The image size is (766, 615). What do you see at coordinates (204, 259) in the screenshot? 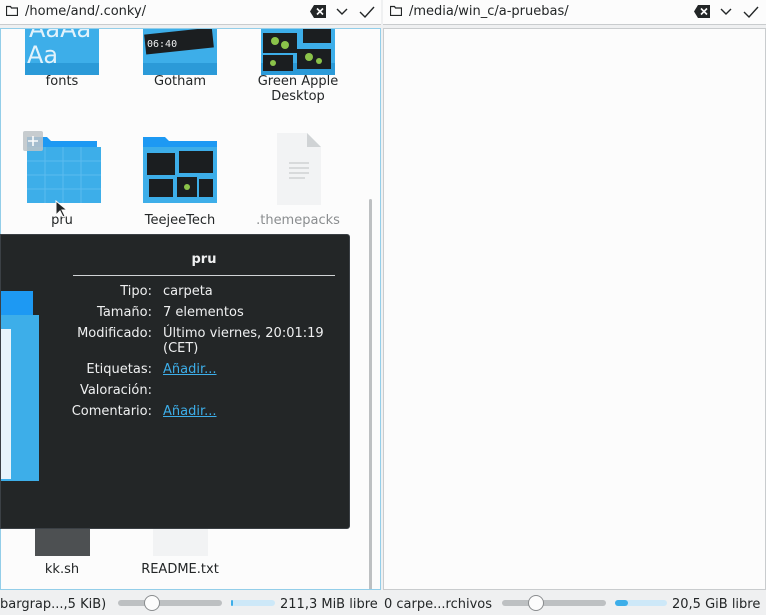
I see `tooltip-title: pru` at bounding box center [204, 259].